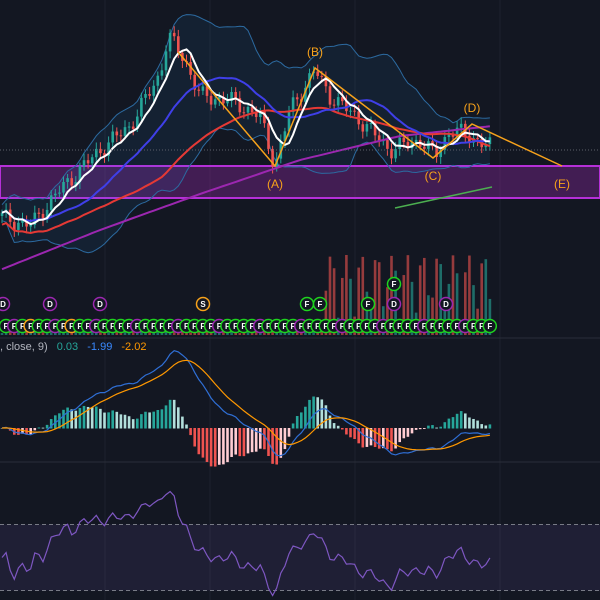 The width and height of the screenshot is (600, 600). What do you see at coordinates (203, 304) in the screenshot?
I see `event-marker-s: S` at bounding box center [203, 304].